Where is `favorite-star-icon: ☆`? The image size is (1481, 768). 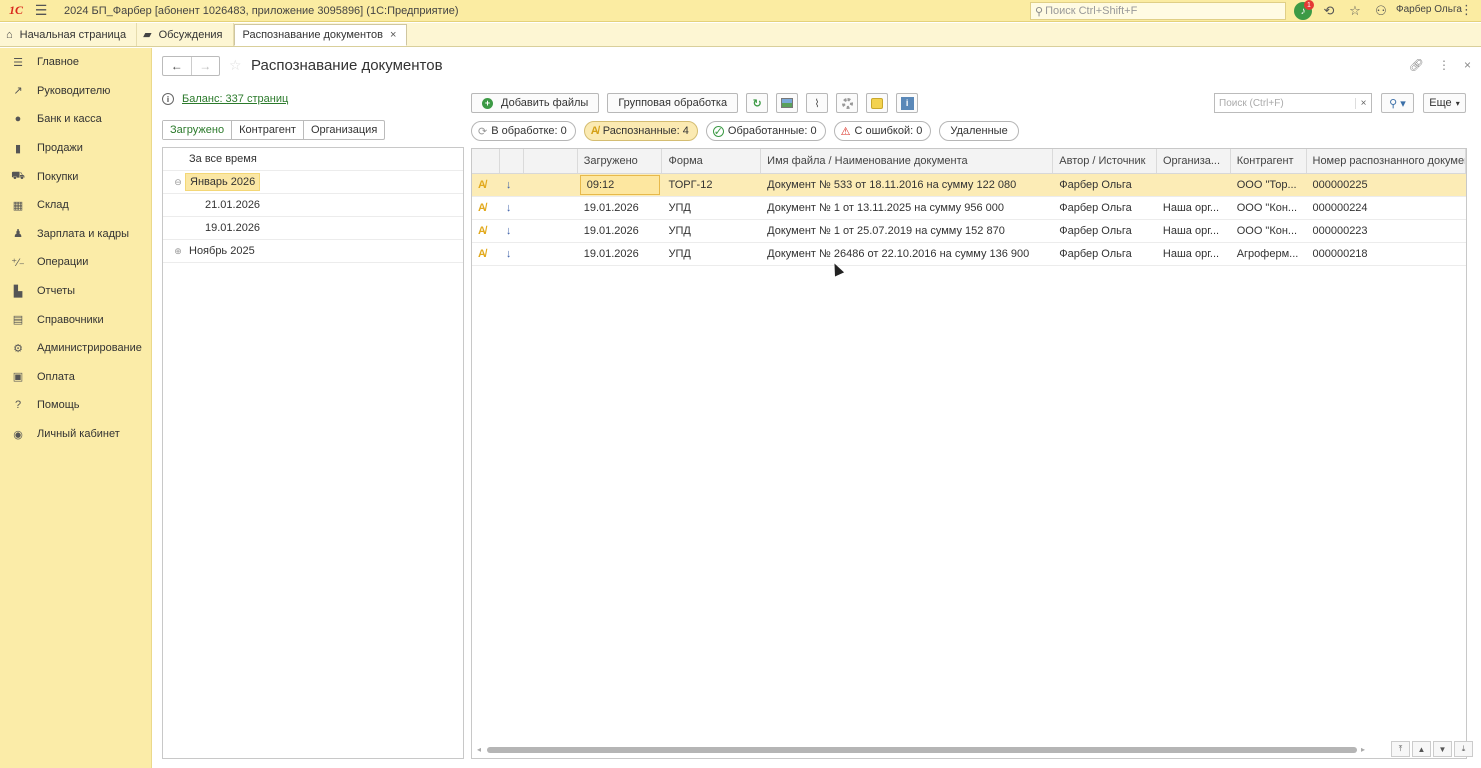
favorite-star-icon: ☆ is located at coordinates (235, 65).